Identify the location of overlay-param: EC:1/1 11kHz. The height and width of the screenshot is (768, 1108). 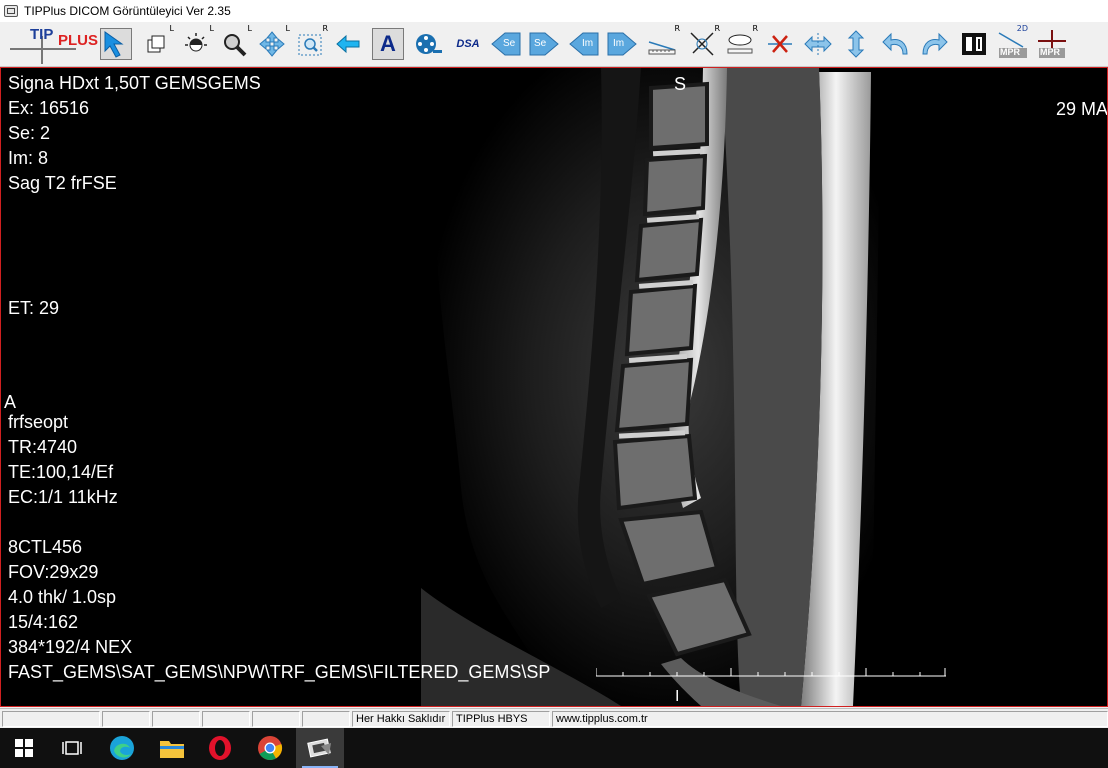
(63, 497).